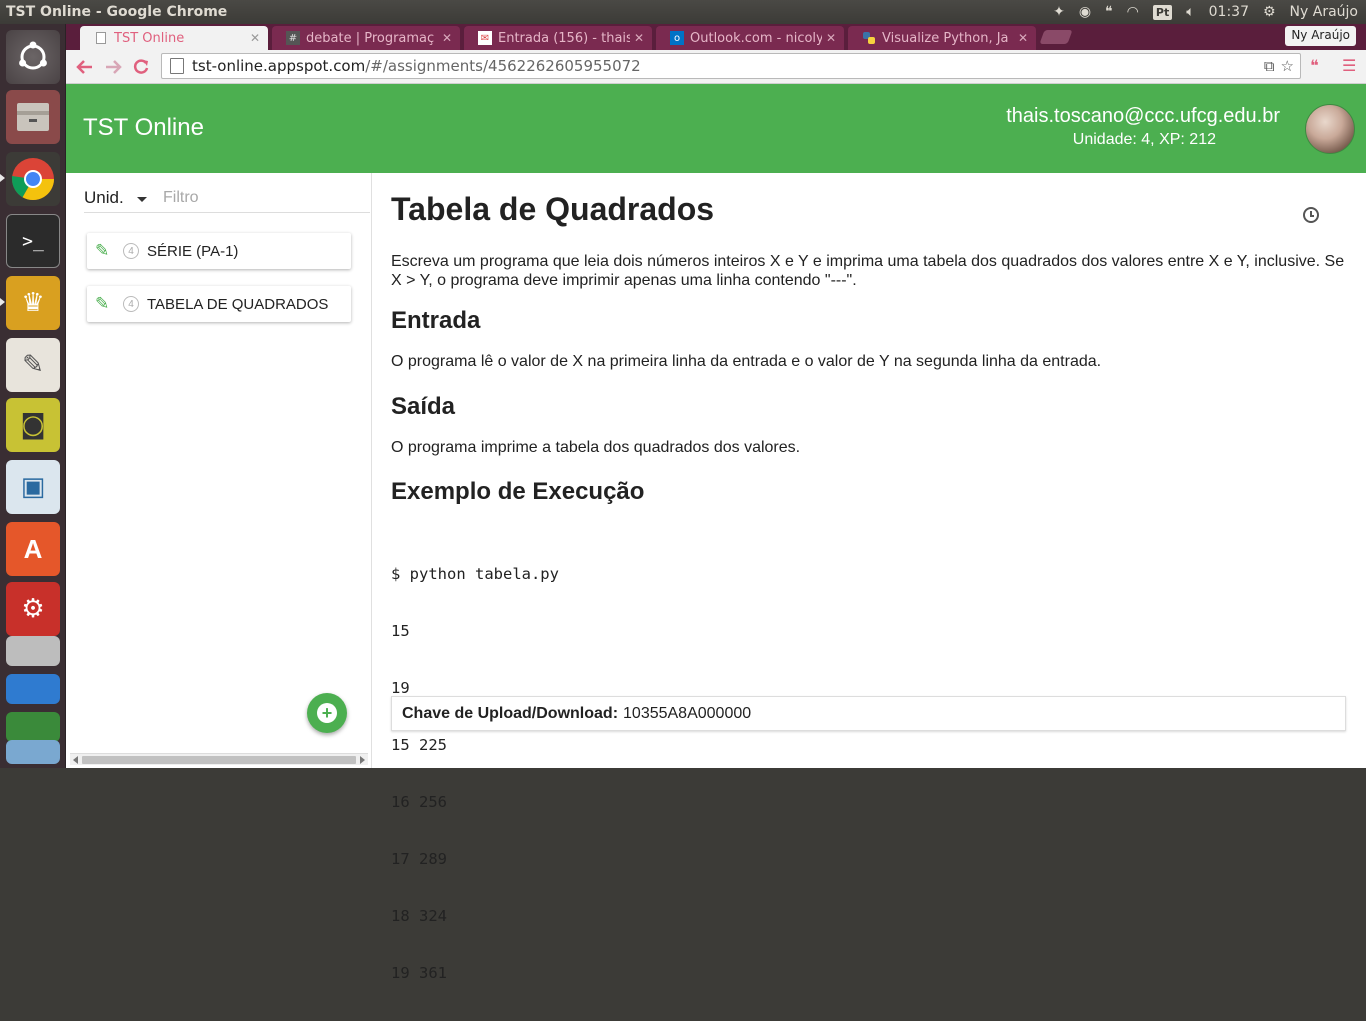 This screenshot has height=1021, width=1366. Describe the element at coordinates (1314, 65) in the screenshot. I see `hangouts-extension-icon: ❝` at that location.